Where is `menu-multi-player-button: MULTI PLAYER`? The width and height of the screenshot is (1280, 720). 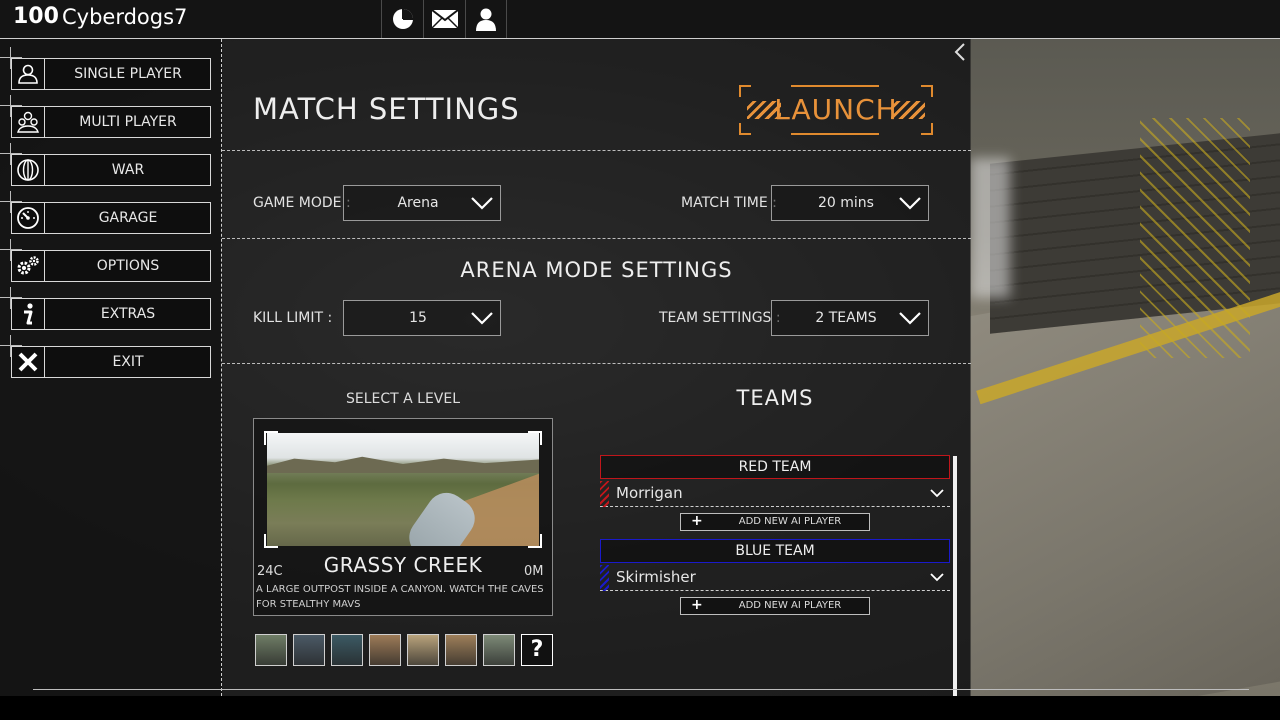
menu-multi-player-button: MULTI PLAYER is located at coordinates (111, 122).